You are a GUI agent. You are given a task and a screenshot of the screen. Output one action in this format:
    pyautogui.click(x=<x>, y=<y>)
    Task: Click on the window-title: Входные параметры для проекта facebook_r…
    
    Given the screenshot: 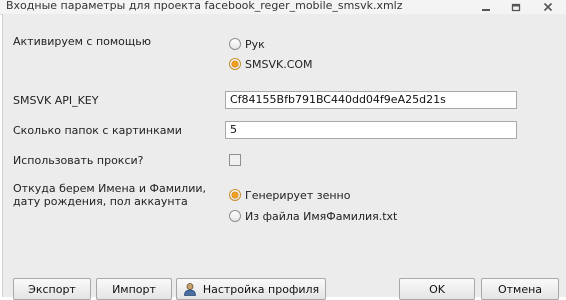 What is the action you would take?
    pyautogui.click(x=204, y=6)
    